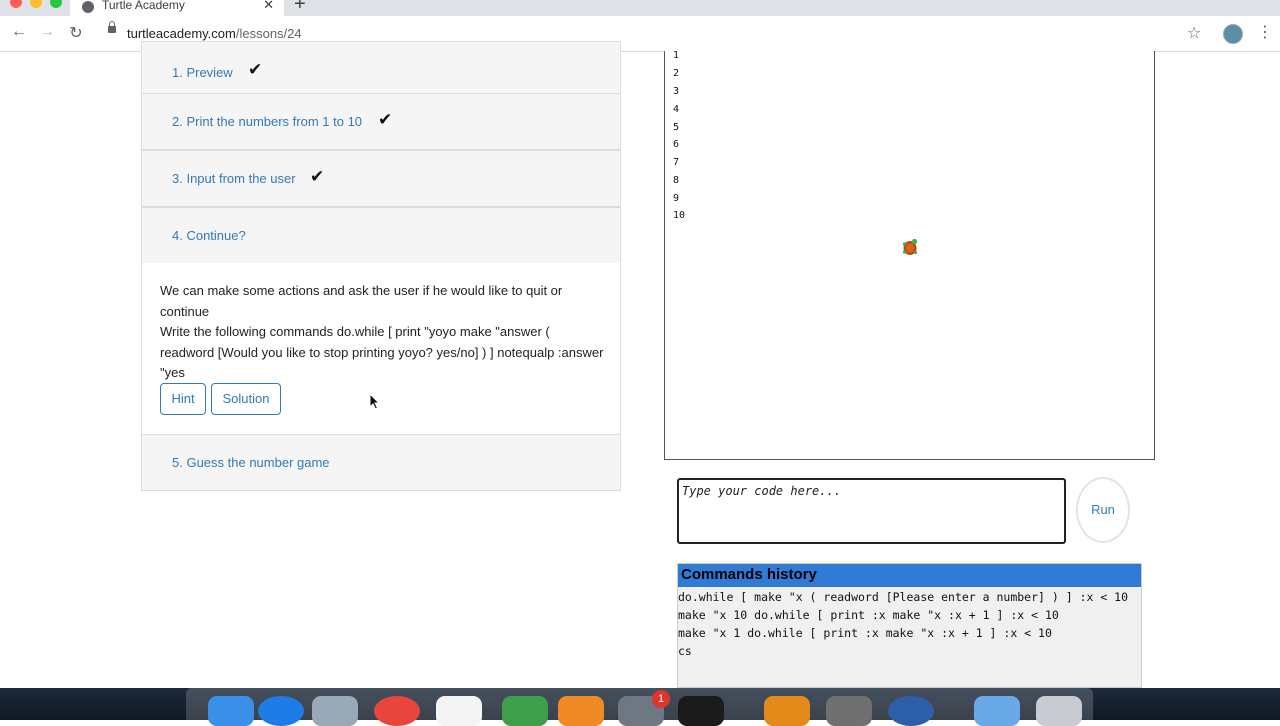 The height and width of the screenshot is (726, 1280). Describe the element at coordinates (36, 4) in the screenshot. I see `minimize-window-button` at that location.